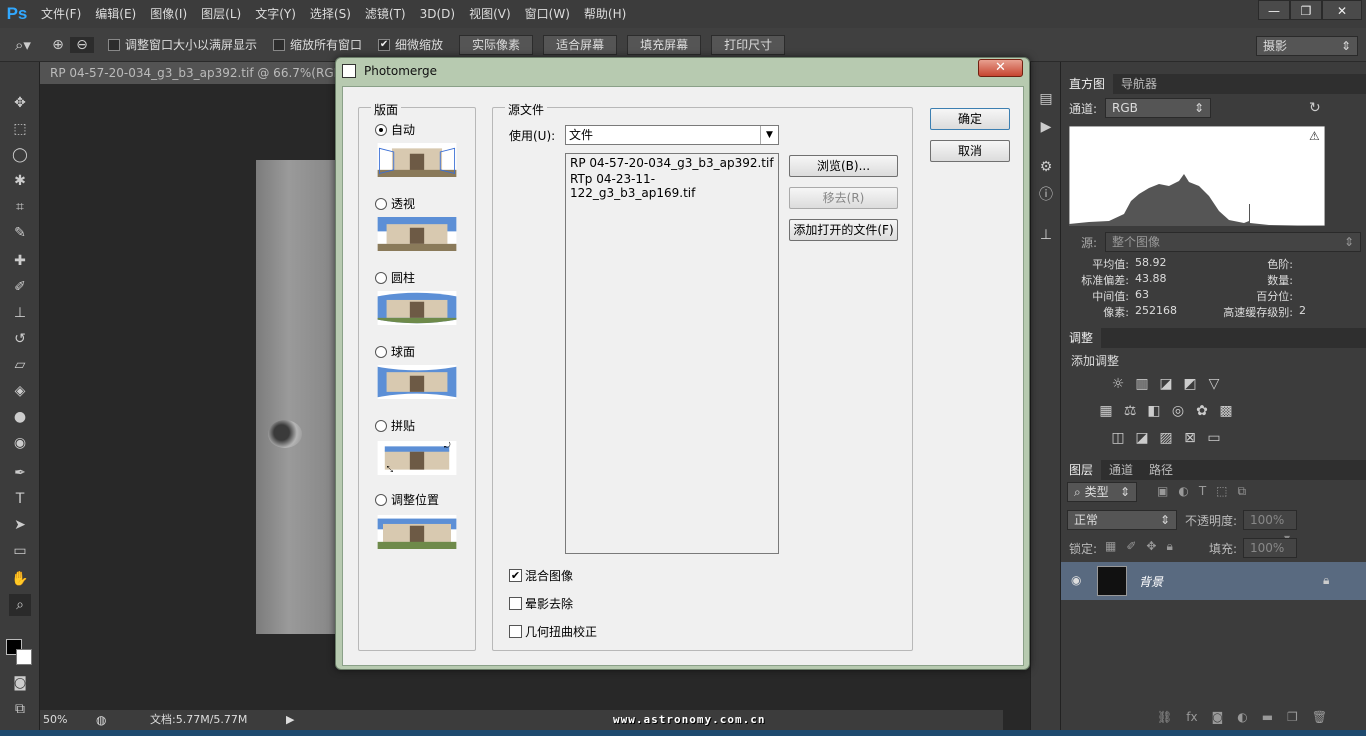  I want to click on link-layers-icon: ⛓, so click(1164, 717).